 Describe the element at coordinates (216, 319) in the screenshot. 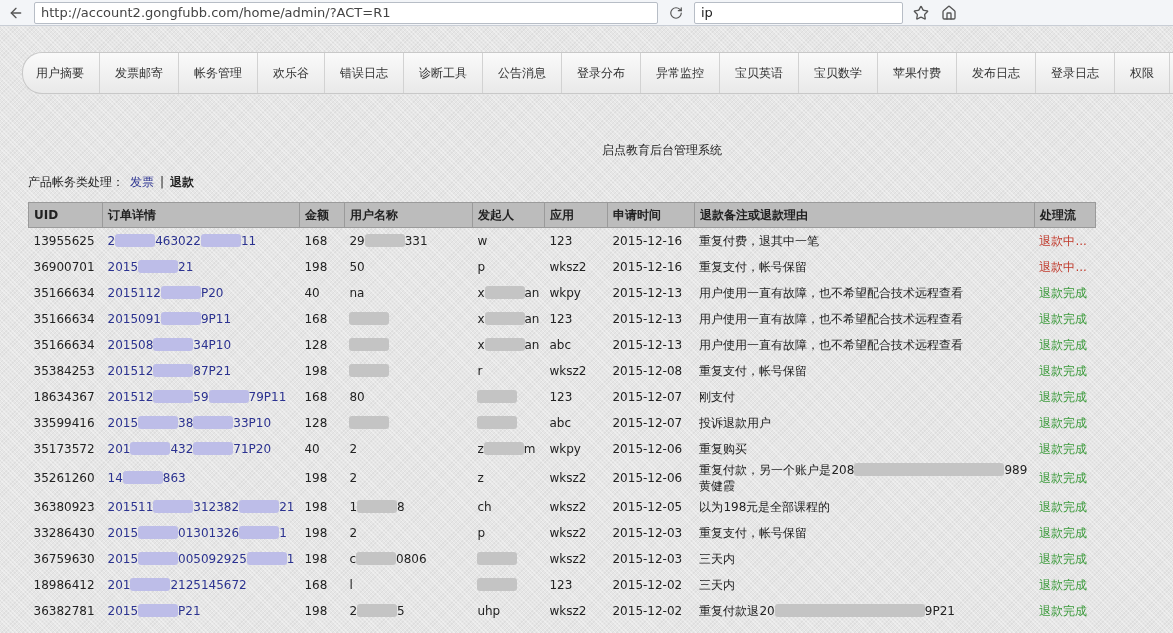

I see `order-link: 9P11` at that location.